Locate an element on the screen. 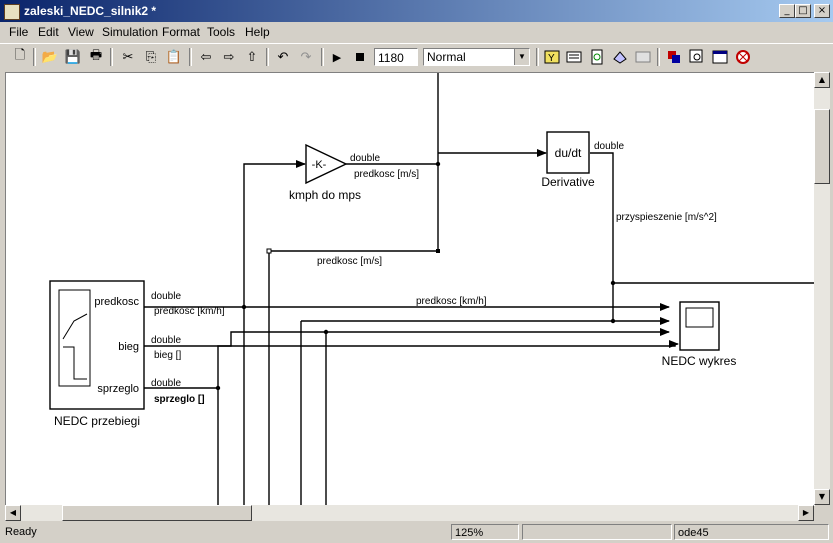 The width and height of the screenshot is (833, 543). model-explorer-icon is located at coordinates (643, 57).